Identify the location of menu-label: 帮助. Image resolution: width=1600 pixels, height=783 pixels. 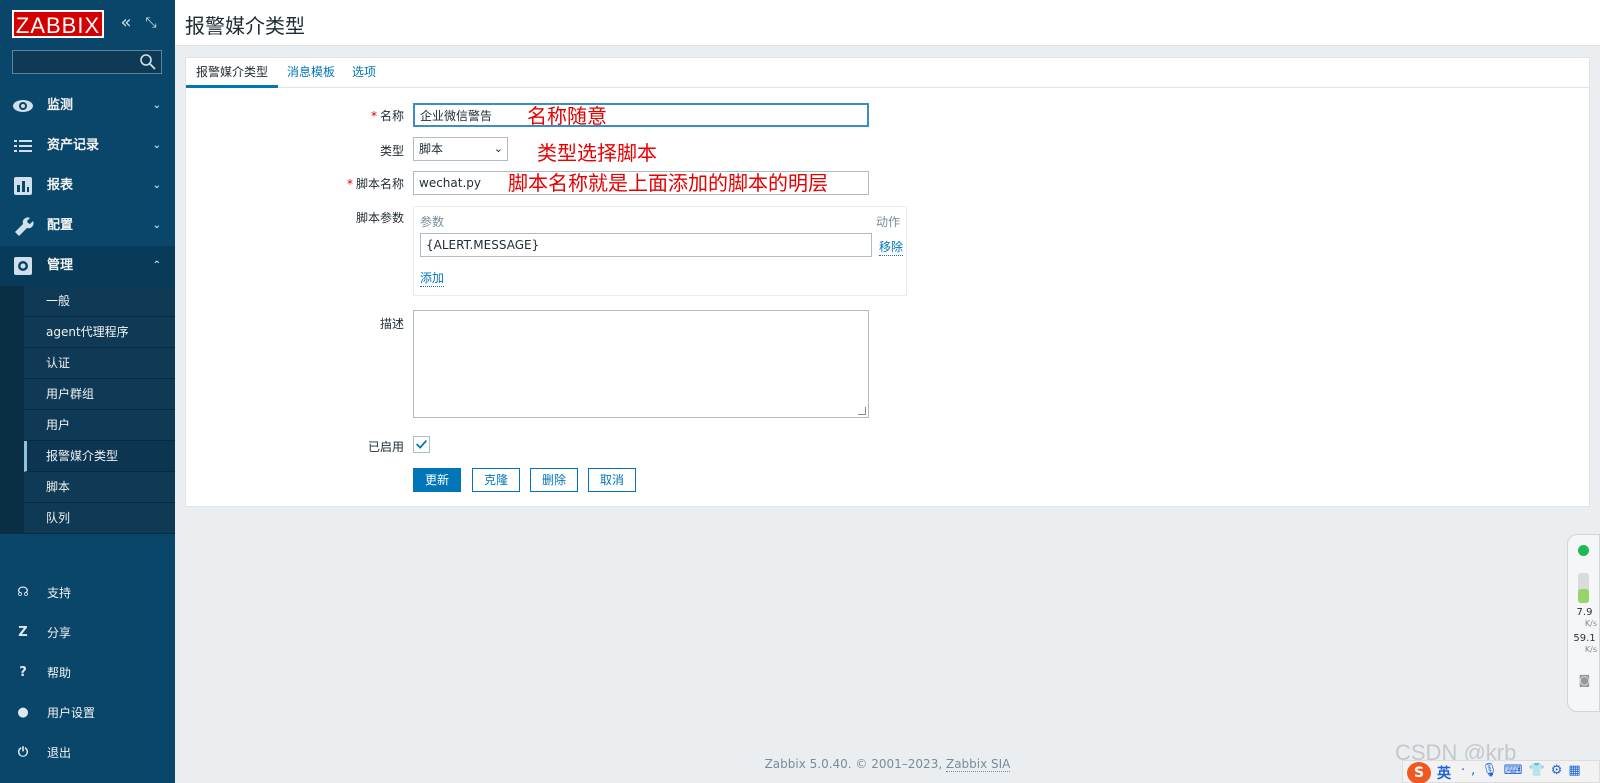
(59, 673).